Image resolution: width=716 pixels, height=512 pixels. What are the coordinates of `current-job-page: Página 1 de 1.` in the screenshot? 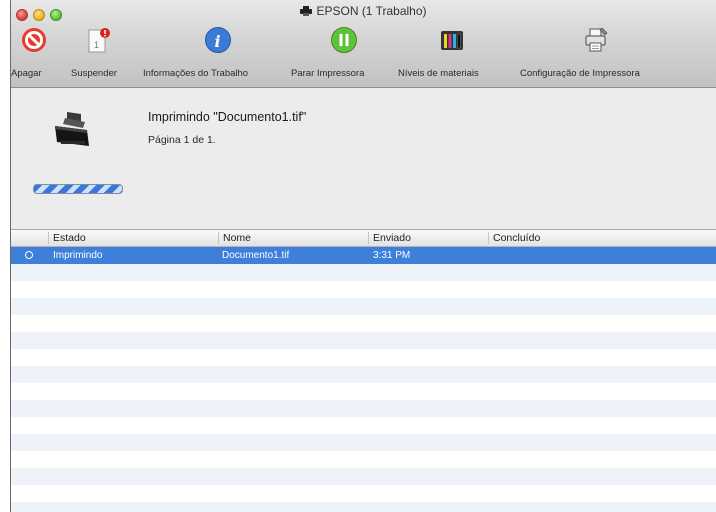 It's located at (182, 140).